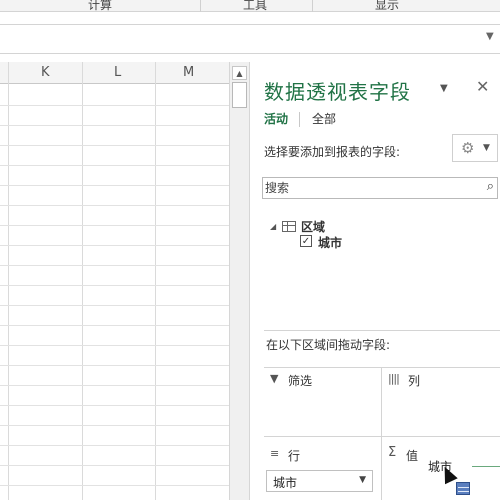 This screenshot has width=500, height=500. I want to click on field-label-city: 城市, so click(330, 242).